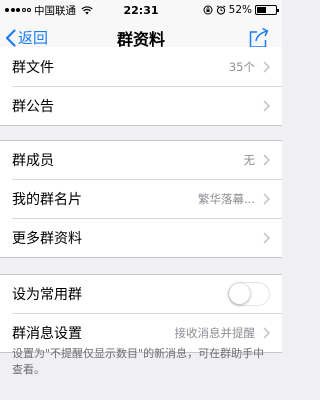  What do you see at coordinates (33, 38) in the screenshot?
I see `back-button-label: 返回` at bounding box center [33, 38].